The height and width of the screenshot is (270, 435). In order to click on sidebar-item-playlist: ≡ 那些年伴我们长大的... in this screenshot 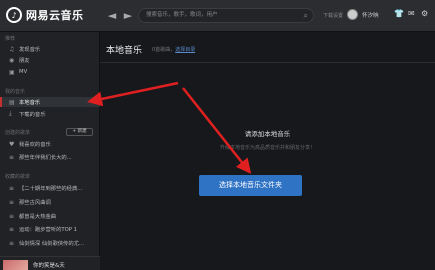, I will do `click(50, 157)`.